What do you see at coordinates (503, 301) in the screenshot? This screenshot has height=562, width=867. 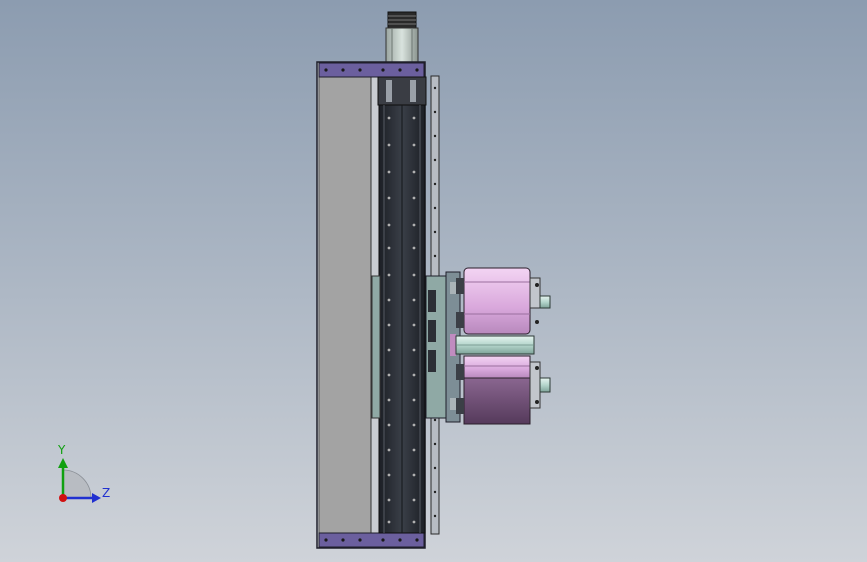 I see `upper-motor-module` at bounding box center [503, 301].